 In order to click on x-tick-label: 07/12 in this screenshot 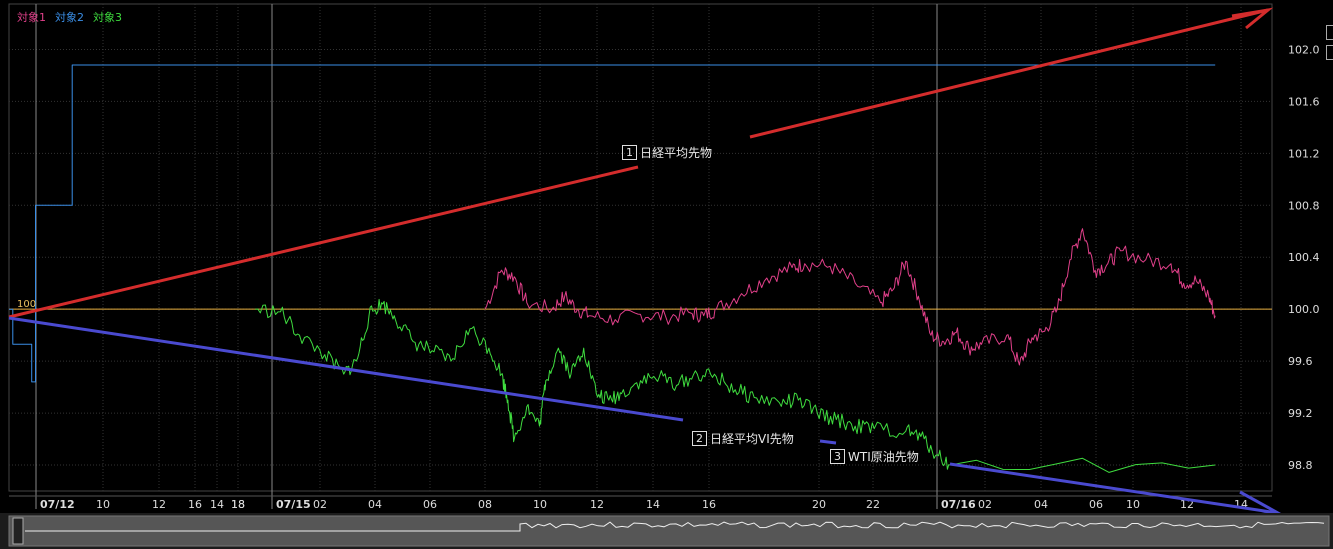, I will do `click(57, 504)`.